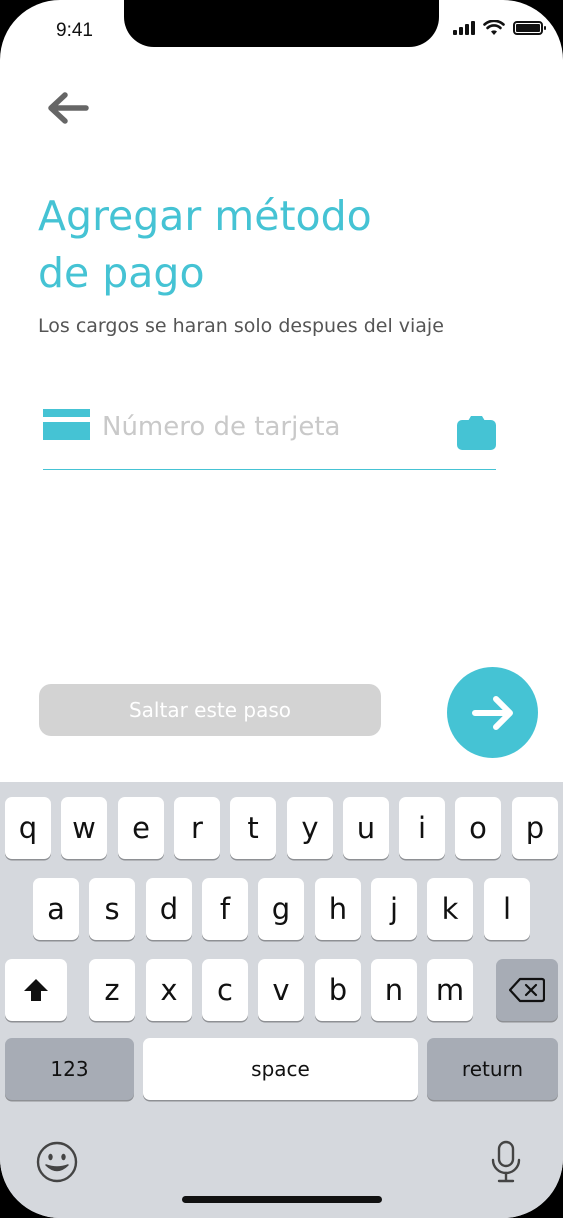 Image resolution: width=563 pixels, height=1218 pixels. Describe the element at coordinates (210, 710) in the screenshot. I see `skip-step-button: Saltar este paso` at that location.